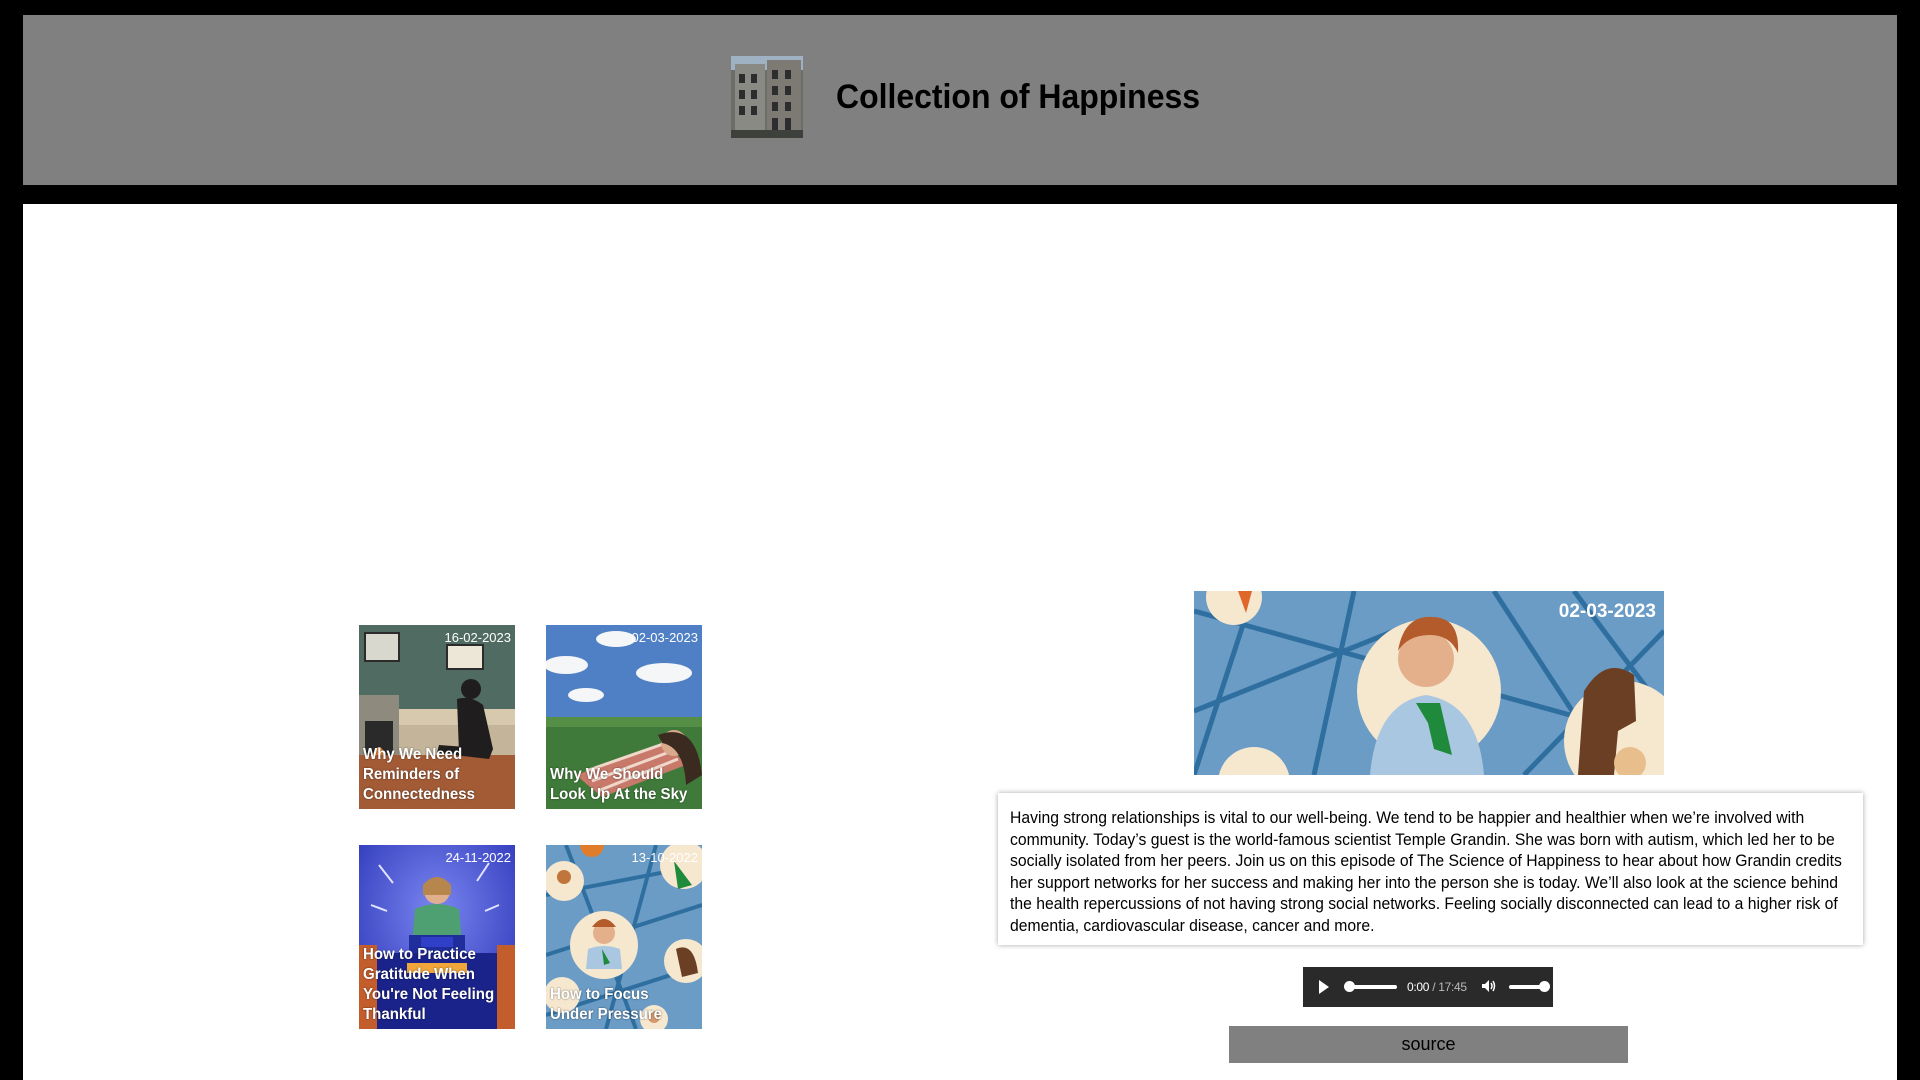 The image size is (1920, 1080). What do you see at coordinates (1418, 987) in the screenshot?
I see `current-time: 0:00` at bounding box center [1418, 987].